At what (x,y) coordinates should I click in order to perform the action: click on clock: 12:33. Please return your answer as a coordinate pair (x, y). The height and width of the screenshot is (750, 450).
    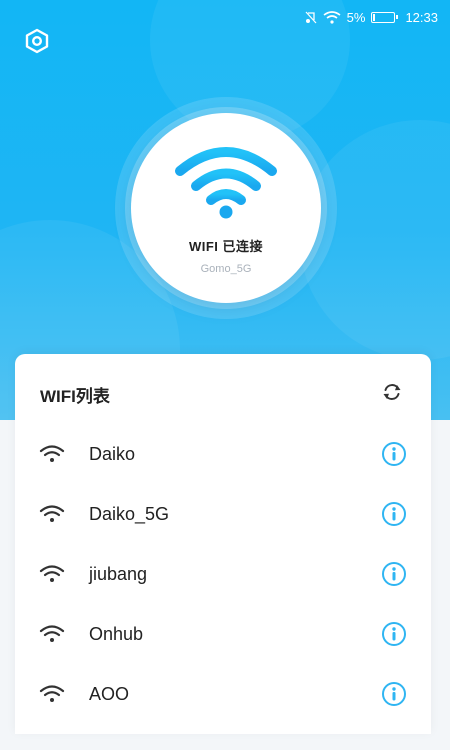
    Looking at the image, I should click on (421, 17).